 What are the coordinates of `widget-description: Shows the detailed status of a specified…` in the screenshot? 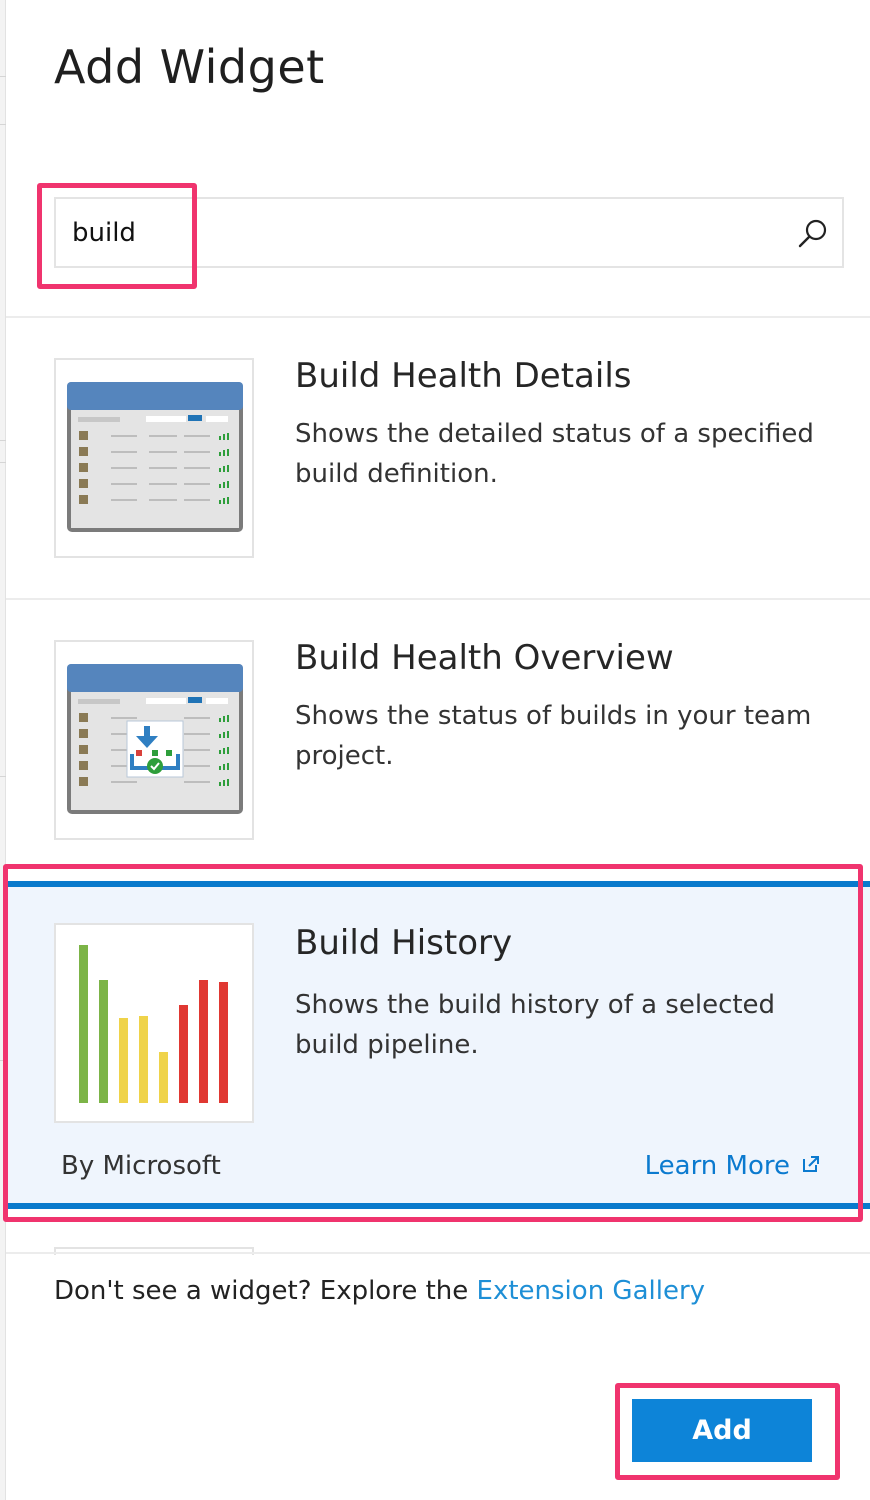 It's located at (554, 454).